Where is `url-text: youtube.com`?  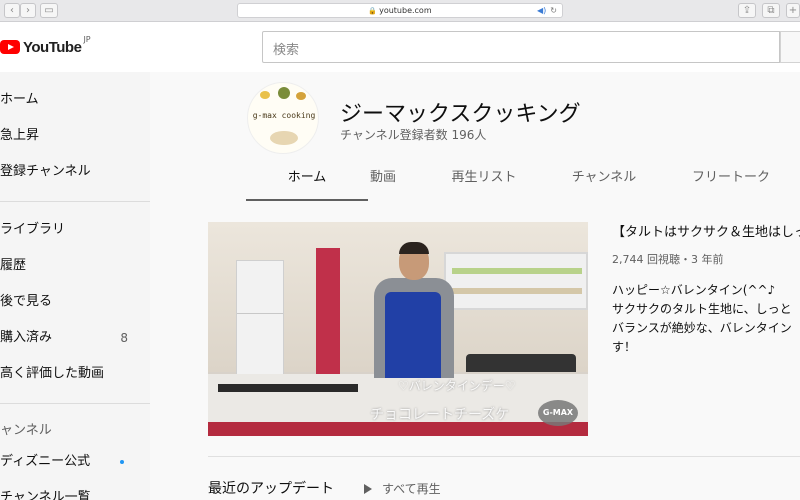
url-text: youtube.com is located at coordinates (405, 10).